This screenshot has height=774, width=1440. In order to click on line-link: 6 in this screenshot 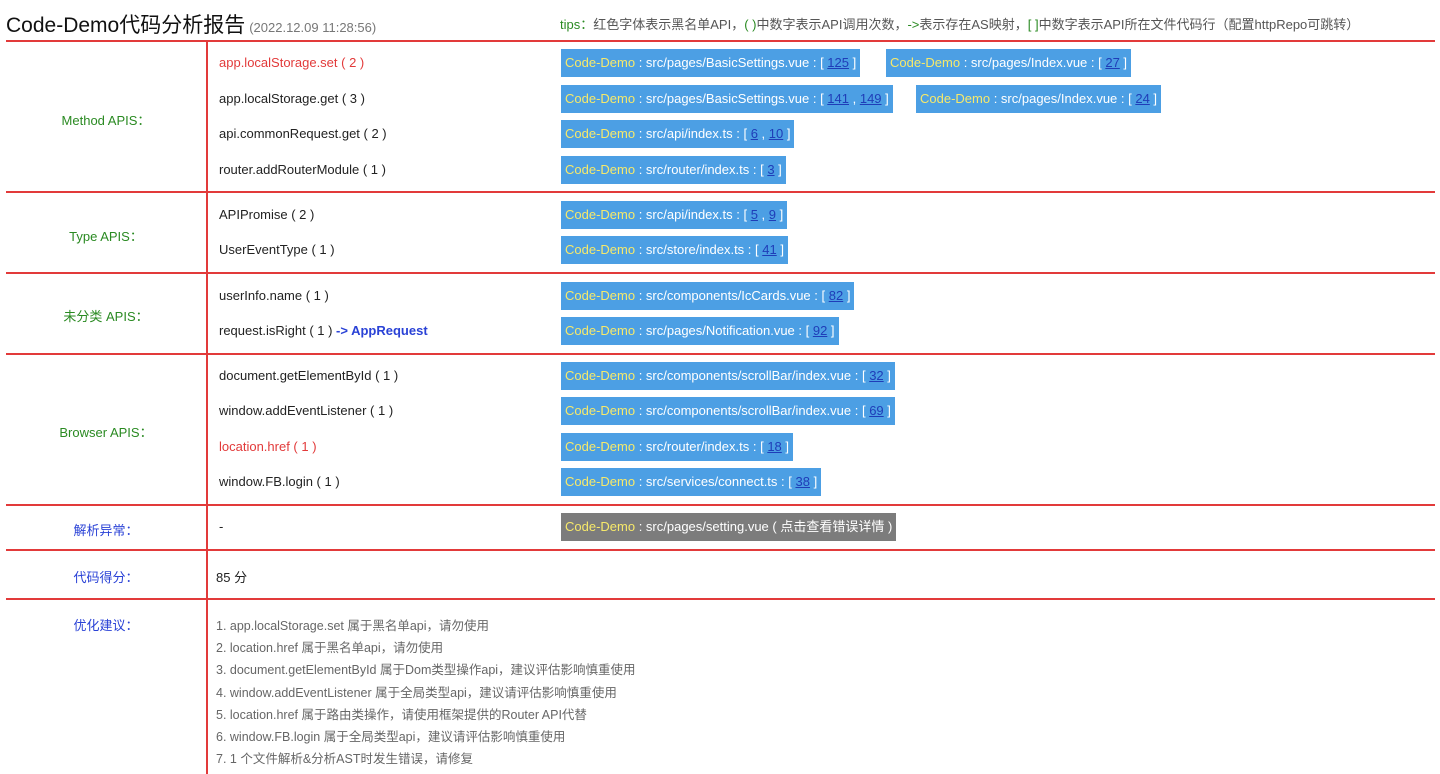, I will do `click(754, 133)`.